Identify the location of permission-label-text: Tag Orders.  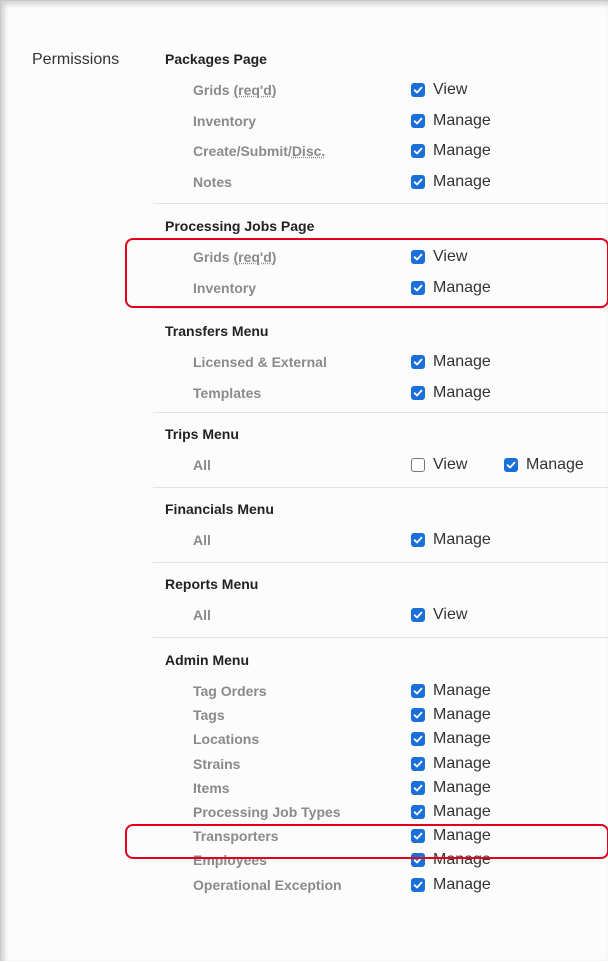
(230, 691).